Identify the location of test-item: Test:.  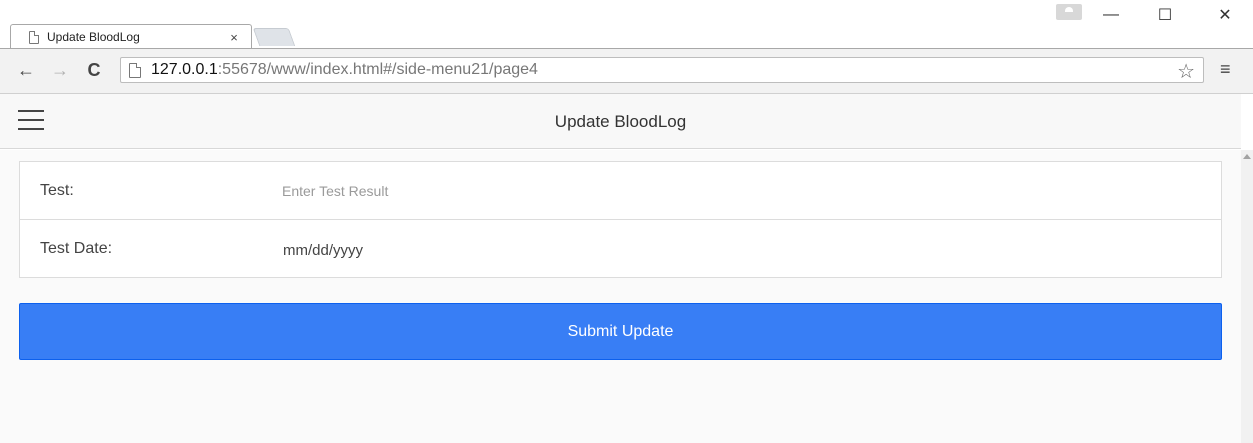
(620, 191).